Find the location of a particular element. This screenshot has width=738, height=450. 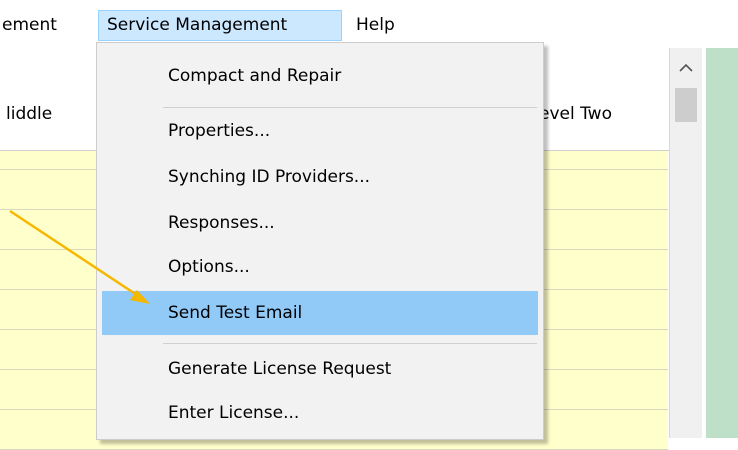

vertical-scrollbar is located at coordinates (685, 243).